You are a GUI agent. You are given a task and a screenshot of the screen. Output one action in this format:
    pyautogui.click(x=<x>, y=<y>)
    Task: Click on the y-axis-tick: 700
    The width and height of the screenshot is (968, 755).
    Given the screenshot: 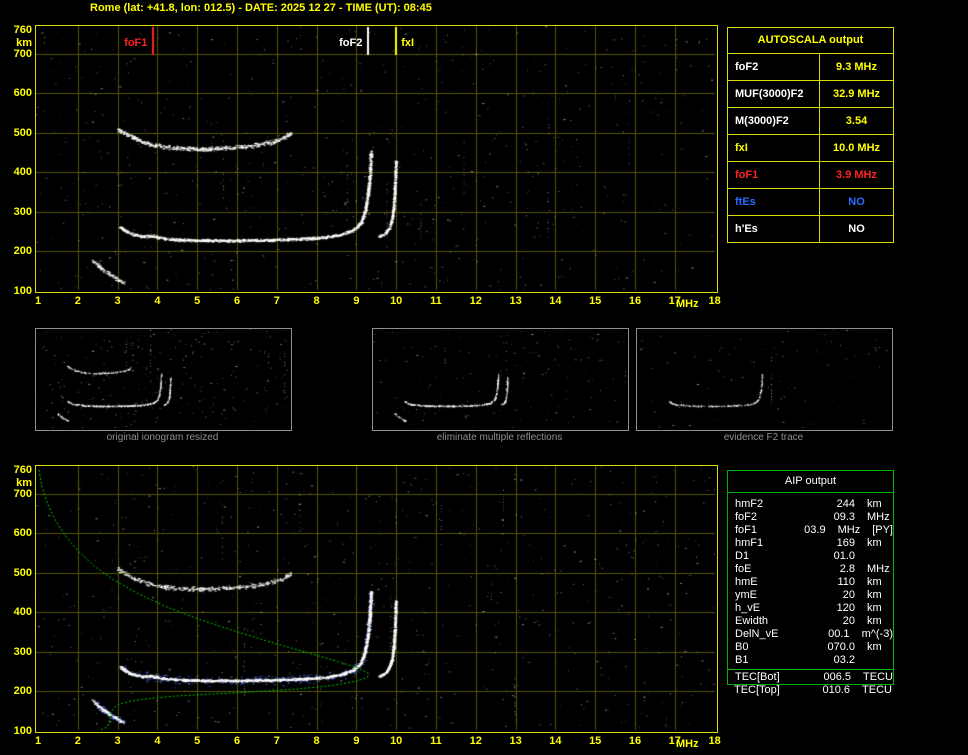 What is the action you would take?
    pyautogui.click(x=22, y=493)
    